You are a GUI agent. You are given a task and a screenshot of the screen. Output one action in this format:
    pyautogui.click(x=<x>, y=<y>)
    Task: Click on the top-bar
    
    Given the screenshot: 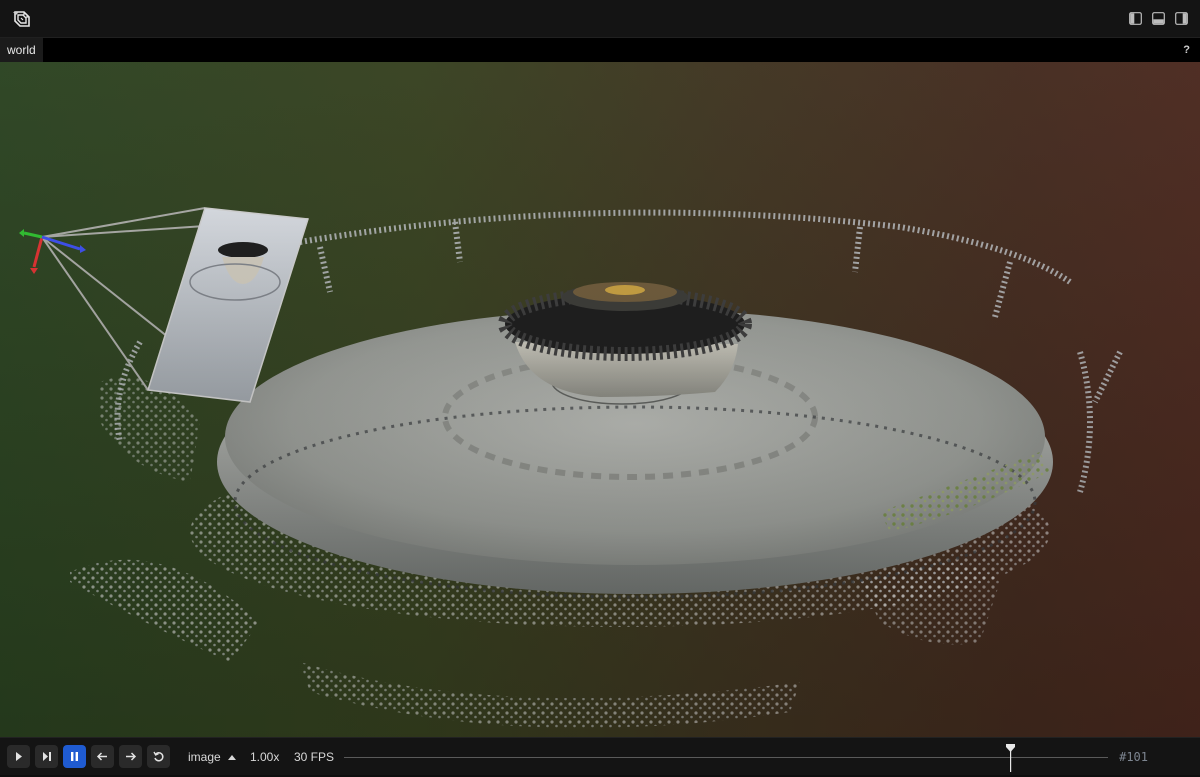 What is the action you would take?
    pyautogui.click(x=600, y=19)
    